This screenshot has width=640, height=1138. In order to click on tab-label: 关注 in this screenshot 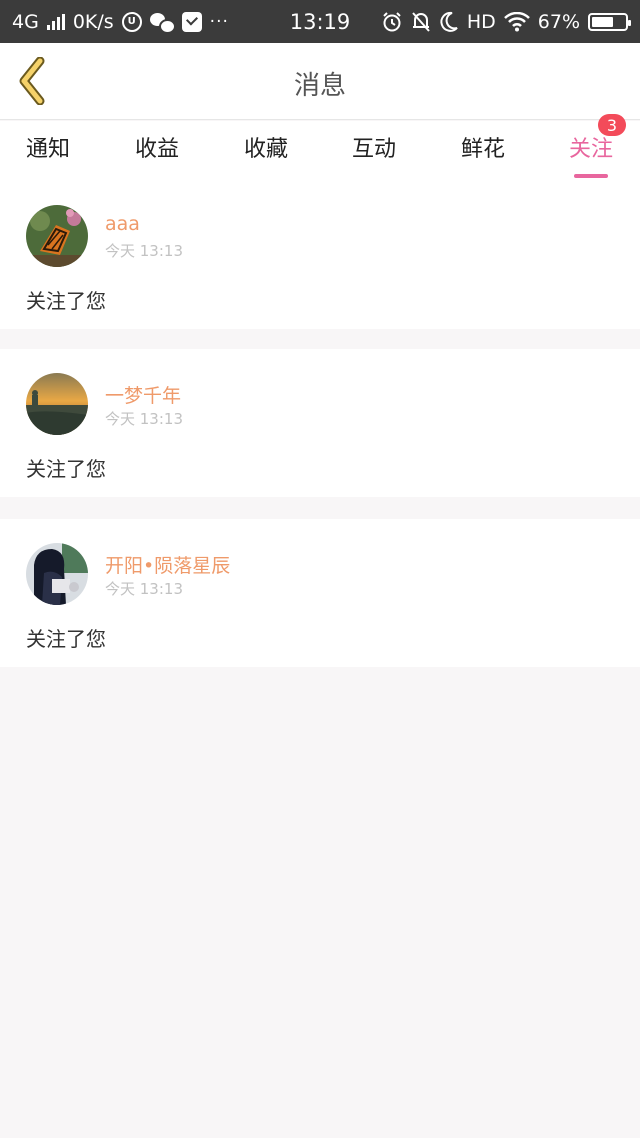, I will do `click(590, 149)`.